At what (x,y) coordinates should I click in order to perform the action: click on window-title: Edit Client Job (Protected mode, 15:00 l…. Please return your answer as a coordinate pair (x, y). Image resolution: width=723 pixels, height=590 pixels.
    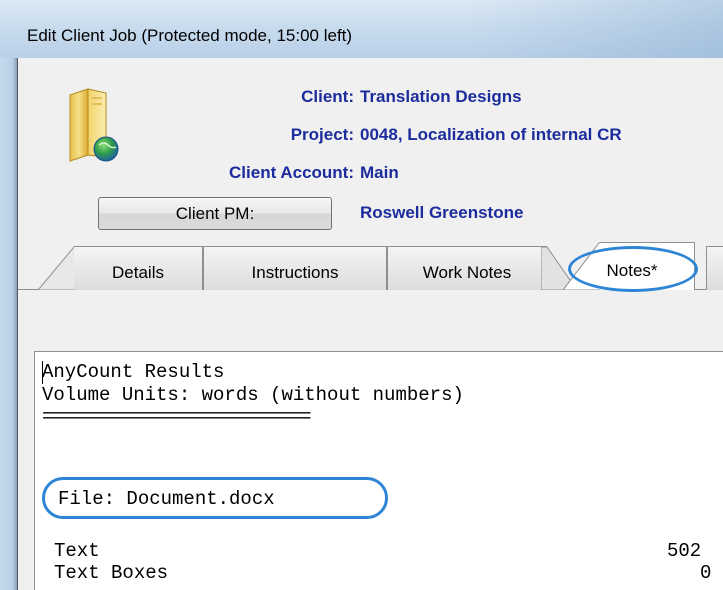
    Looking at the image, I should click on (190, 35).